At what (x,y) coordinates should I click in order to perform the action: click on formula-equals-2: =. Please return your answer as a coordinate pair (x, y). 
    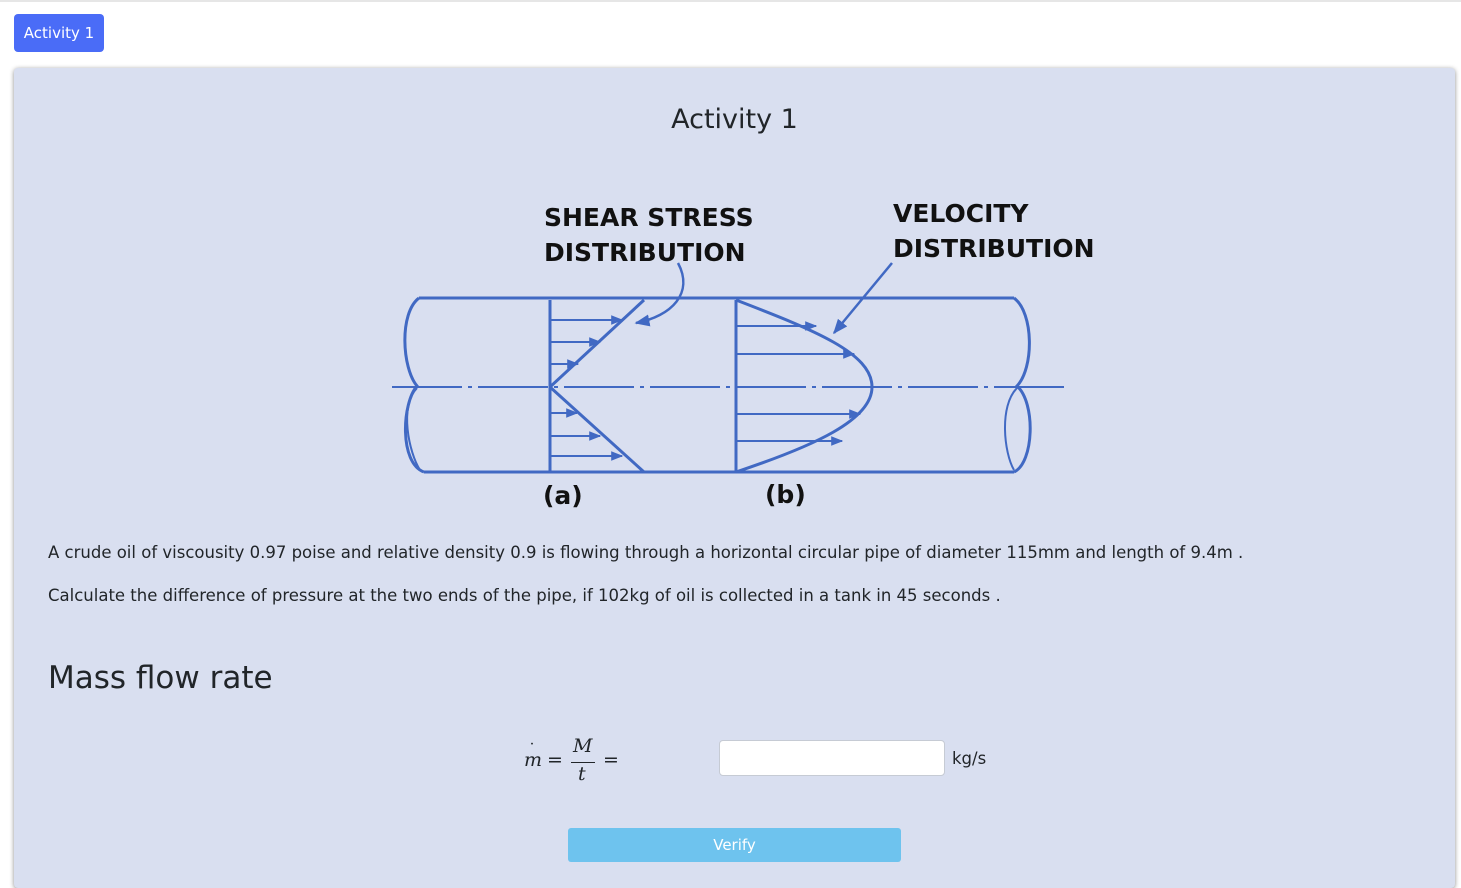
    Looking at the image, I should click on (611, 760).